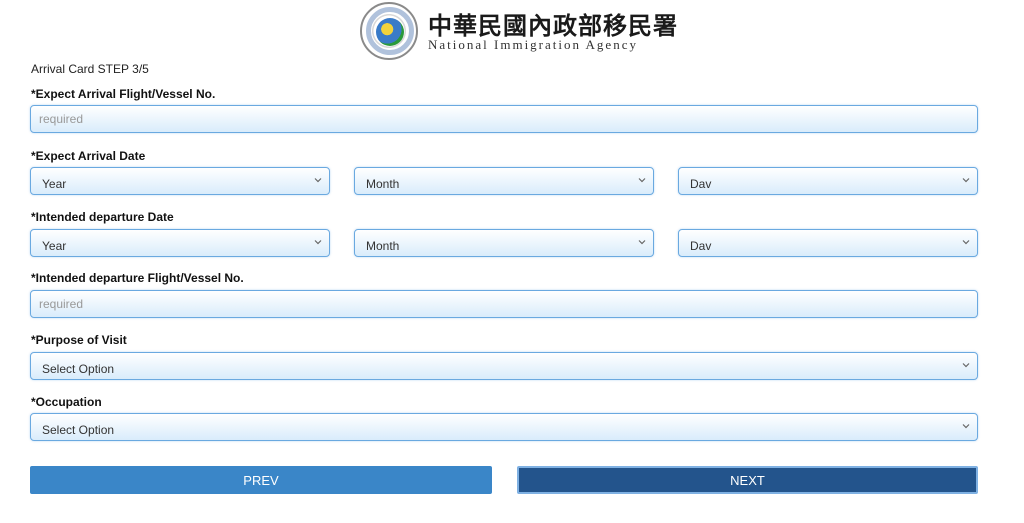 The width and height of the screenshot is (1024, 523). I want to click on departure-flight-input, so click(504, 304).